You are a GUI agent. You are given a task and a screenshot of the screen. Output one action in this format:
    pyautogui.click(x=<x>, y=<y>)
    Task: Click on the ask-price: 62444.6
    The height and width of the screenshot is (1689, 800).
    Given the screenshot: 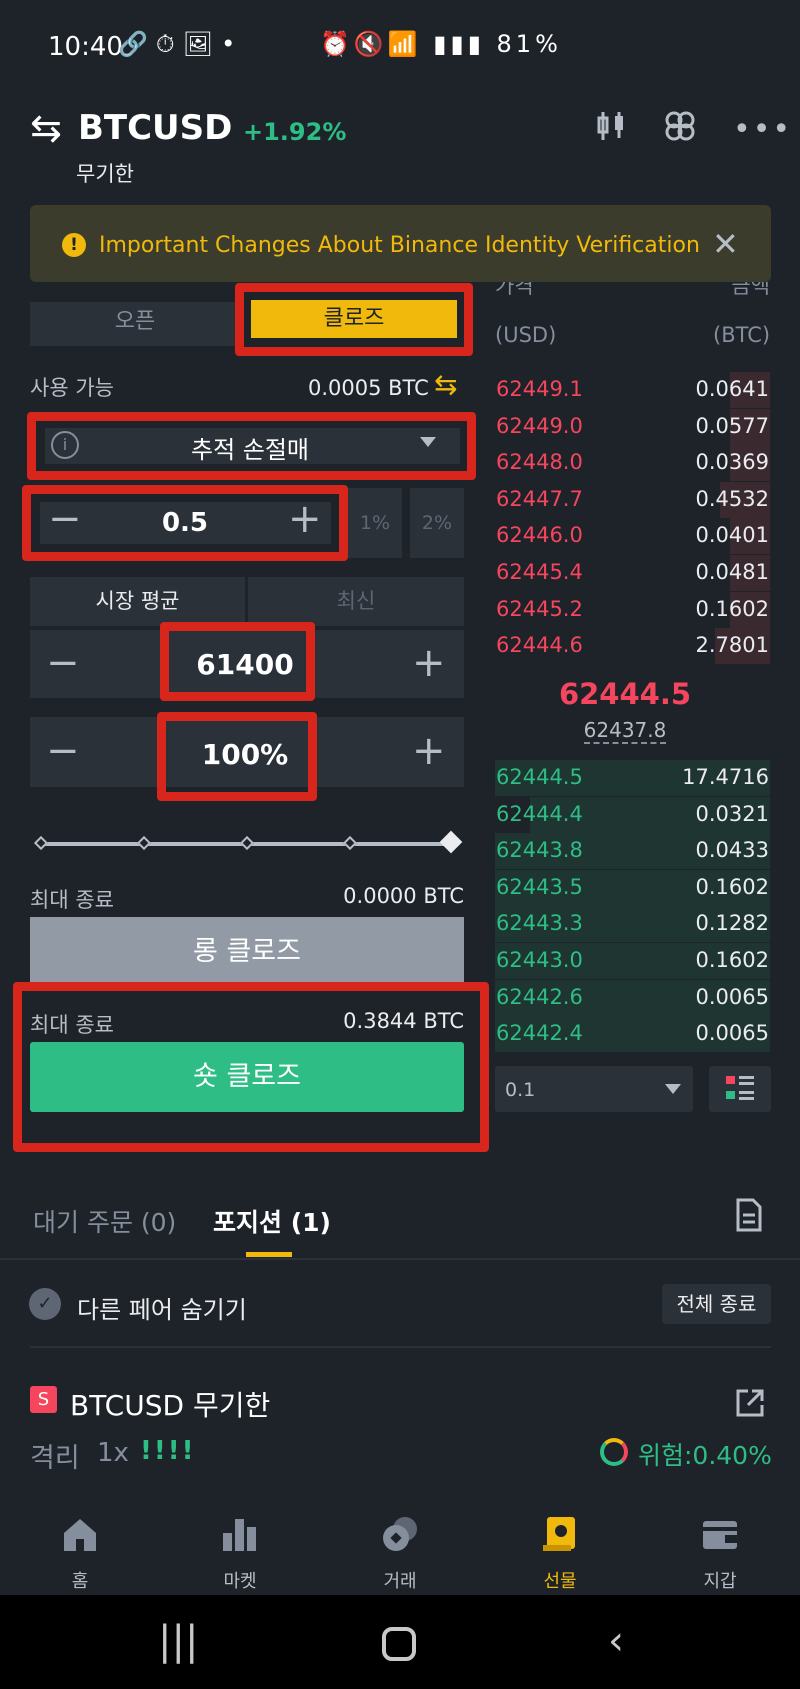 What is the action you would take?
    pyautogui.click(x=539, y=645)
    